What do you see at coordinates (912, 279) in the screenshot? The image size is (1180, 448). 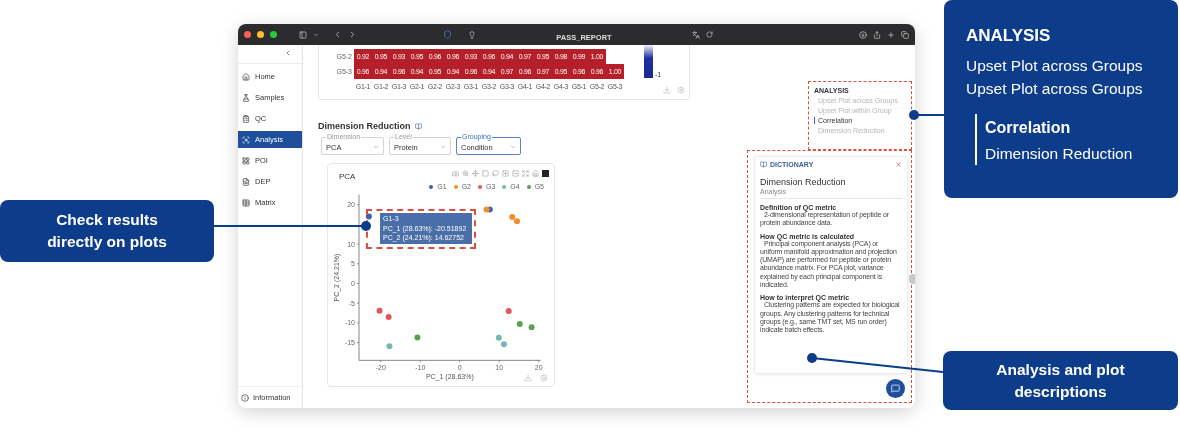 I see `scroll-handle` at bounding box center [912, 279].